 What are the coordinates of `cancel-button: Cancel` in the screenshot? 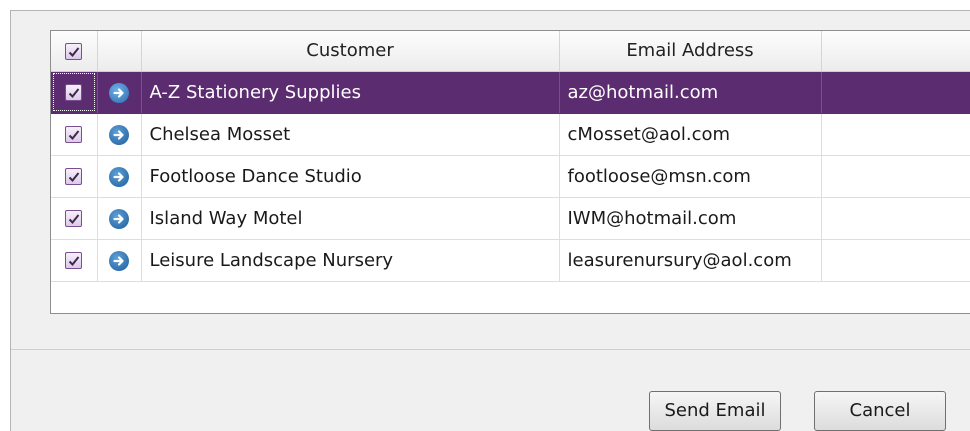 It's located at (880, 411).